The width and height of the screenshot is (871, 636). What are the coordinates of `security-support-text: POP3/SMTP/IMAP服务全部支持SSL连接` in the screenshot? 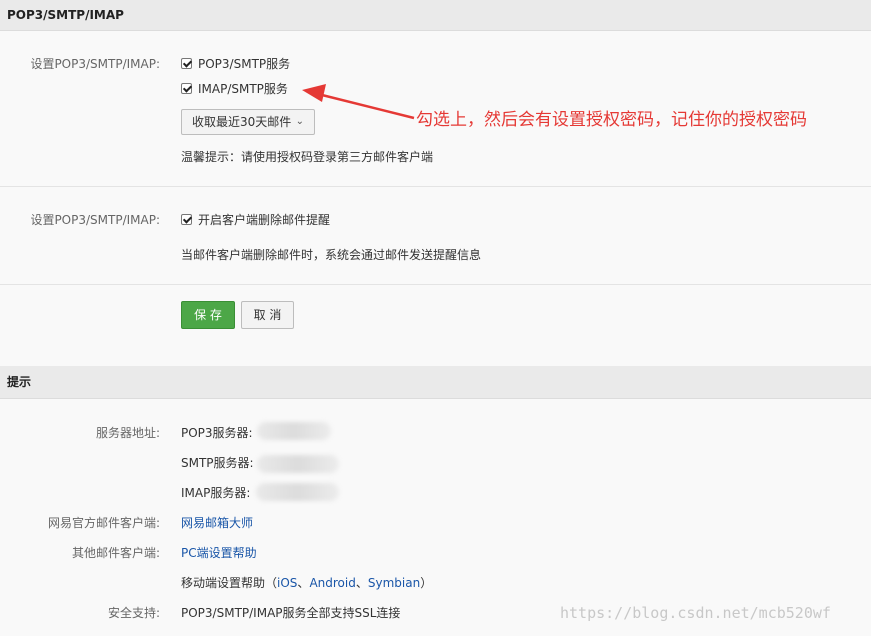 It's located at (291, 613).